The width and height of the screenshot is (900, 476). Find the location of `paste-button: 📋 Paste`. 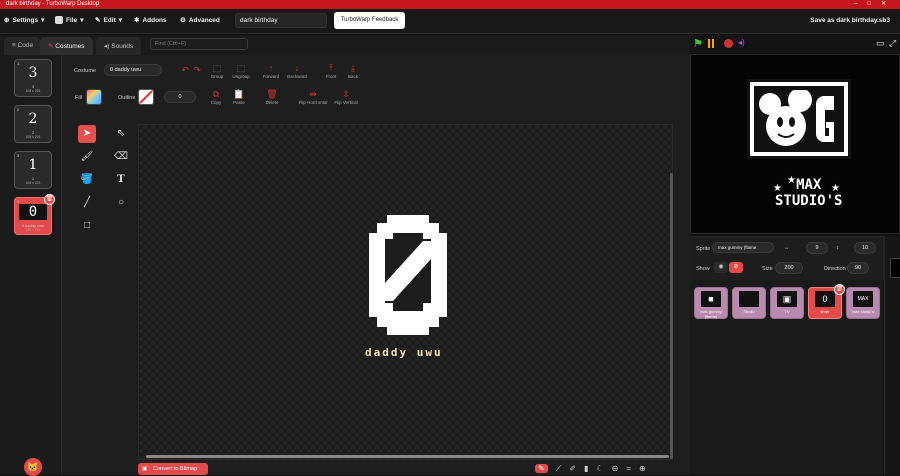

paste-button: 📋 Paste is located at coordinates (239, 97).